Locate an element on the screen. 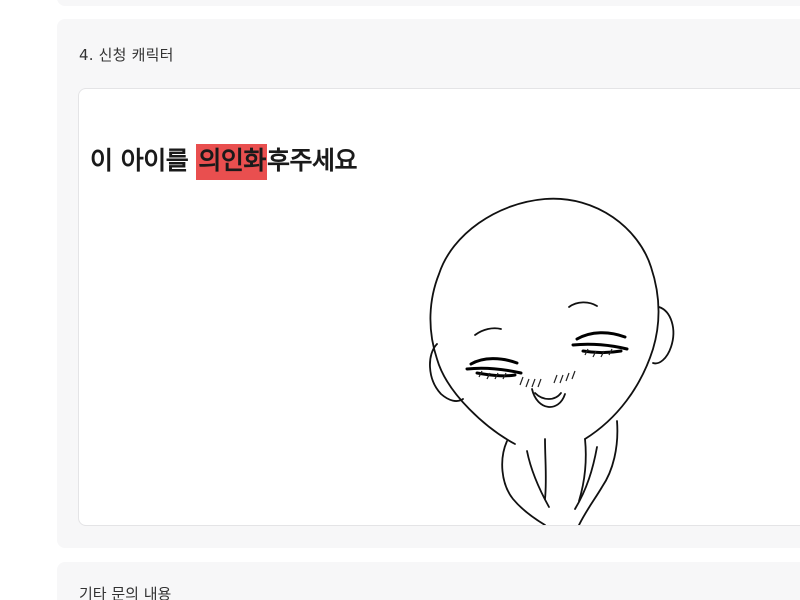 The image size is (800, 600). request-headline: 이 아이를 의인화후주세요 is located at coordinates (224, 160).